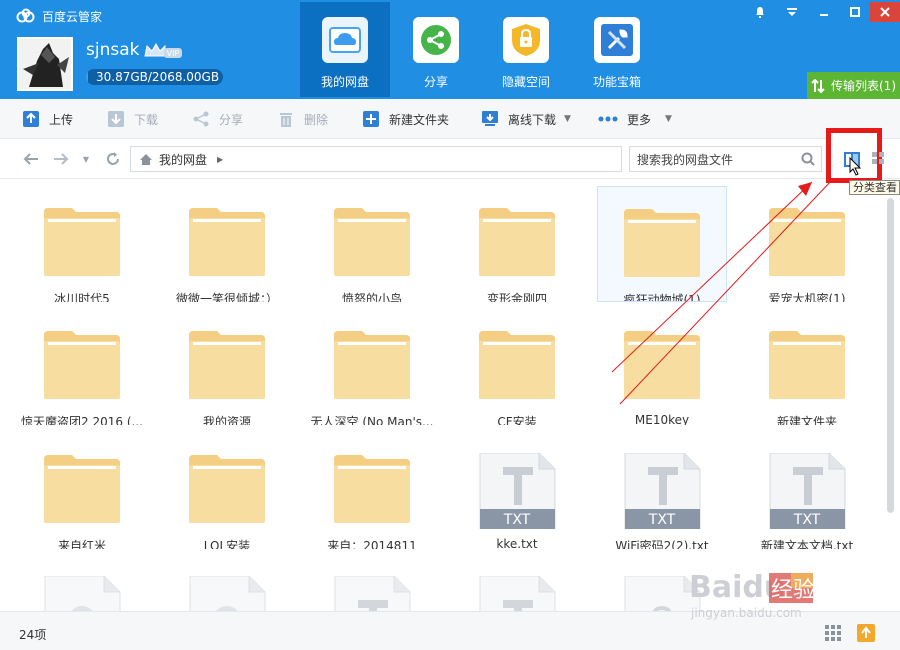 The width and height of the screenshot is (900, 650). I want to click on folder-item: 疯狂动物城(1), so click(662, 244).